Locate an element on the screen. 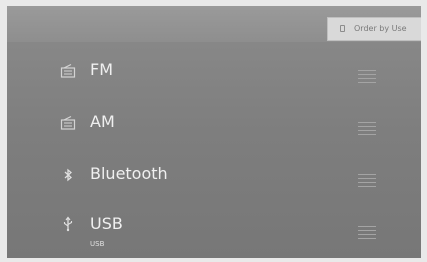 This screenshot has height=262, width=427. order-by-use-button: Order by Use is located at coordinates (374, 29).